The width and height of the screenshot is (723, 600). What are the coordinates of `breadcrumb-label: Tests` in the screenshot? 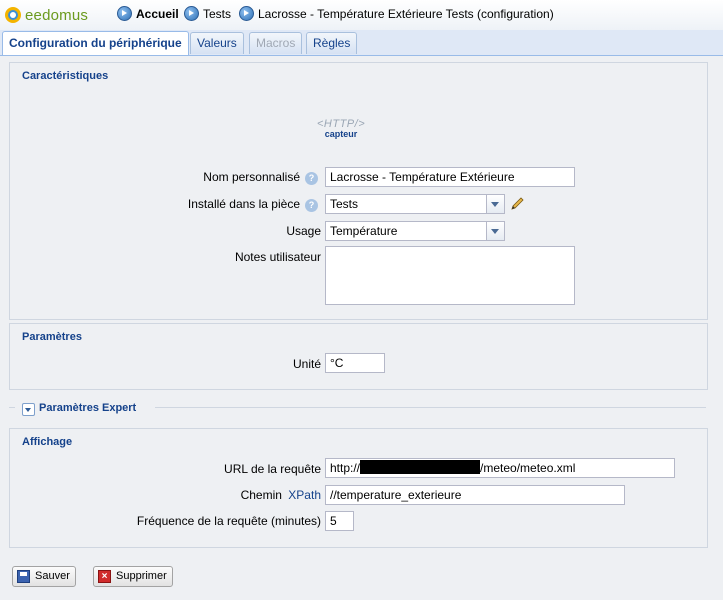 It's located at (217, 13).